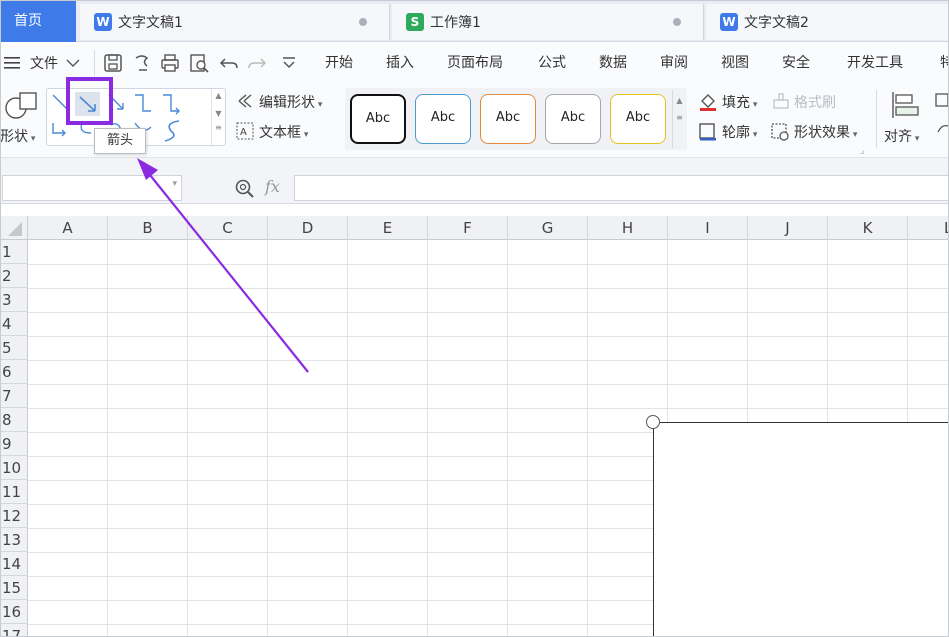  Describe the element at coordinates (14, 492) in the screenshot. I see `row-header-11: 11` at that location.